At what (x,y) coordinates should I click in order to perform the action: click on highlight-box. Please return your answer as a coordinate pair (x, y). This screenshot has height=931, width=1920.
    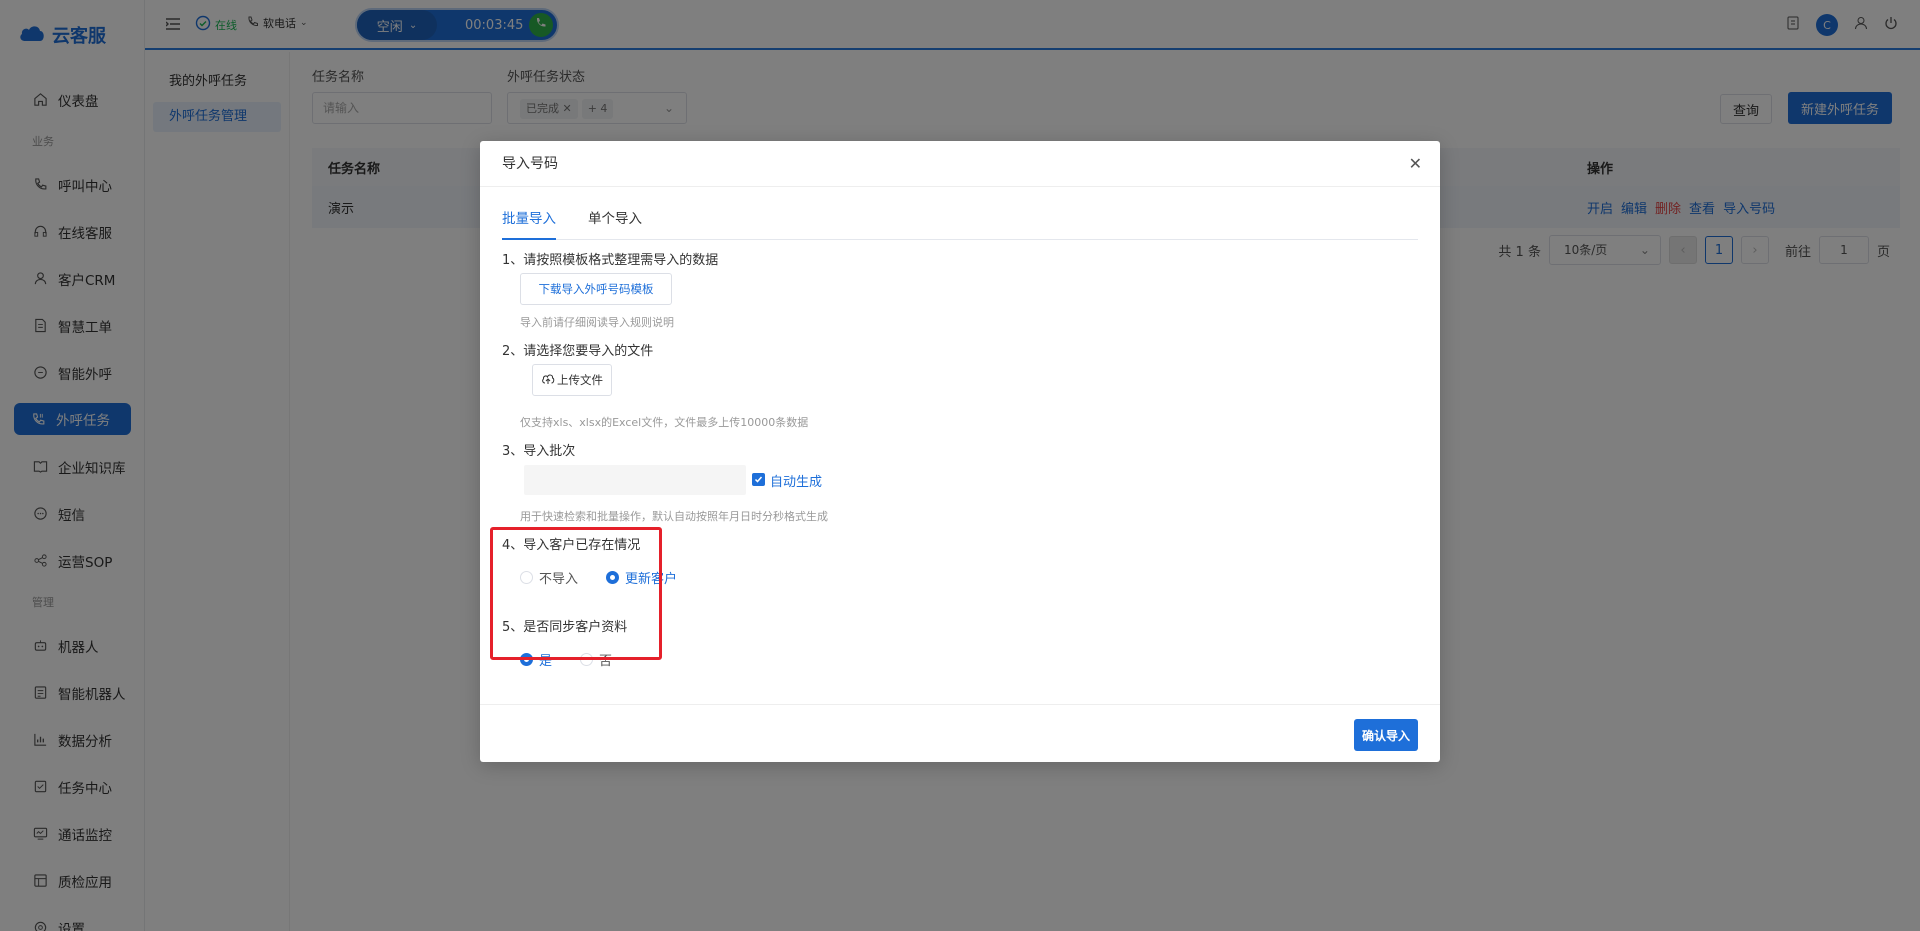
    Looking at the image, I should click on (576, 593).